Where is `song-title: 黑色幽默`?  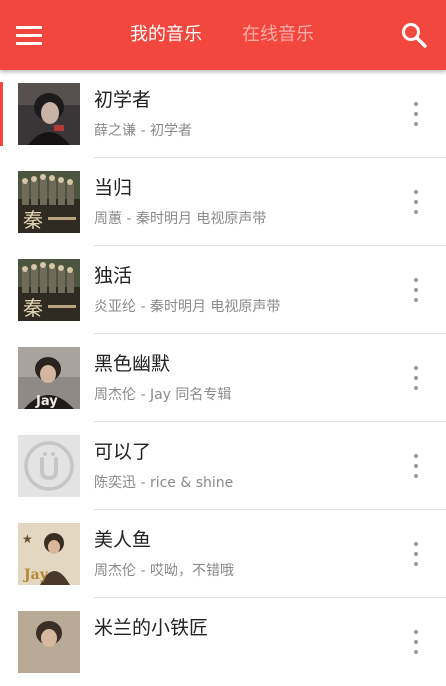 song-title: 黑色幽默 is located at coordinates (132, 364).